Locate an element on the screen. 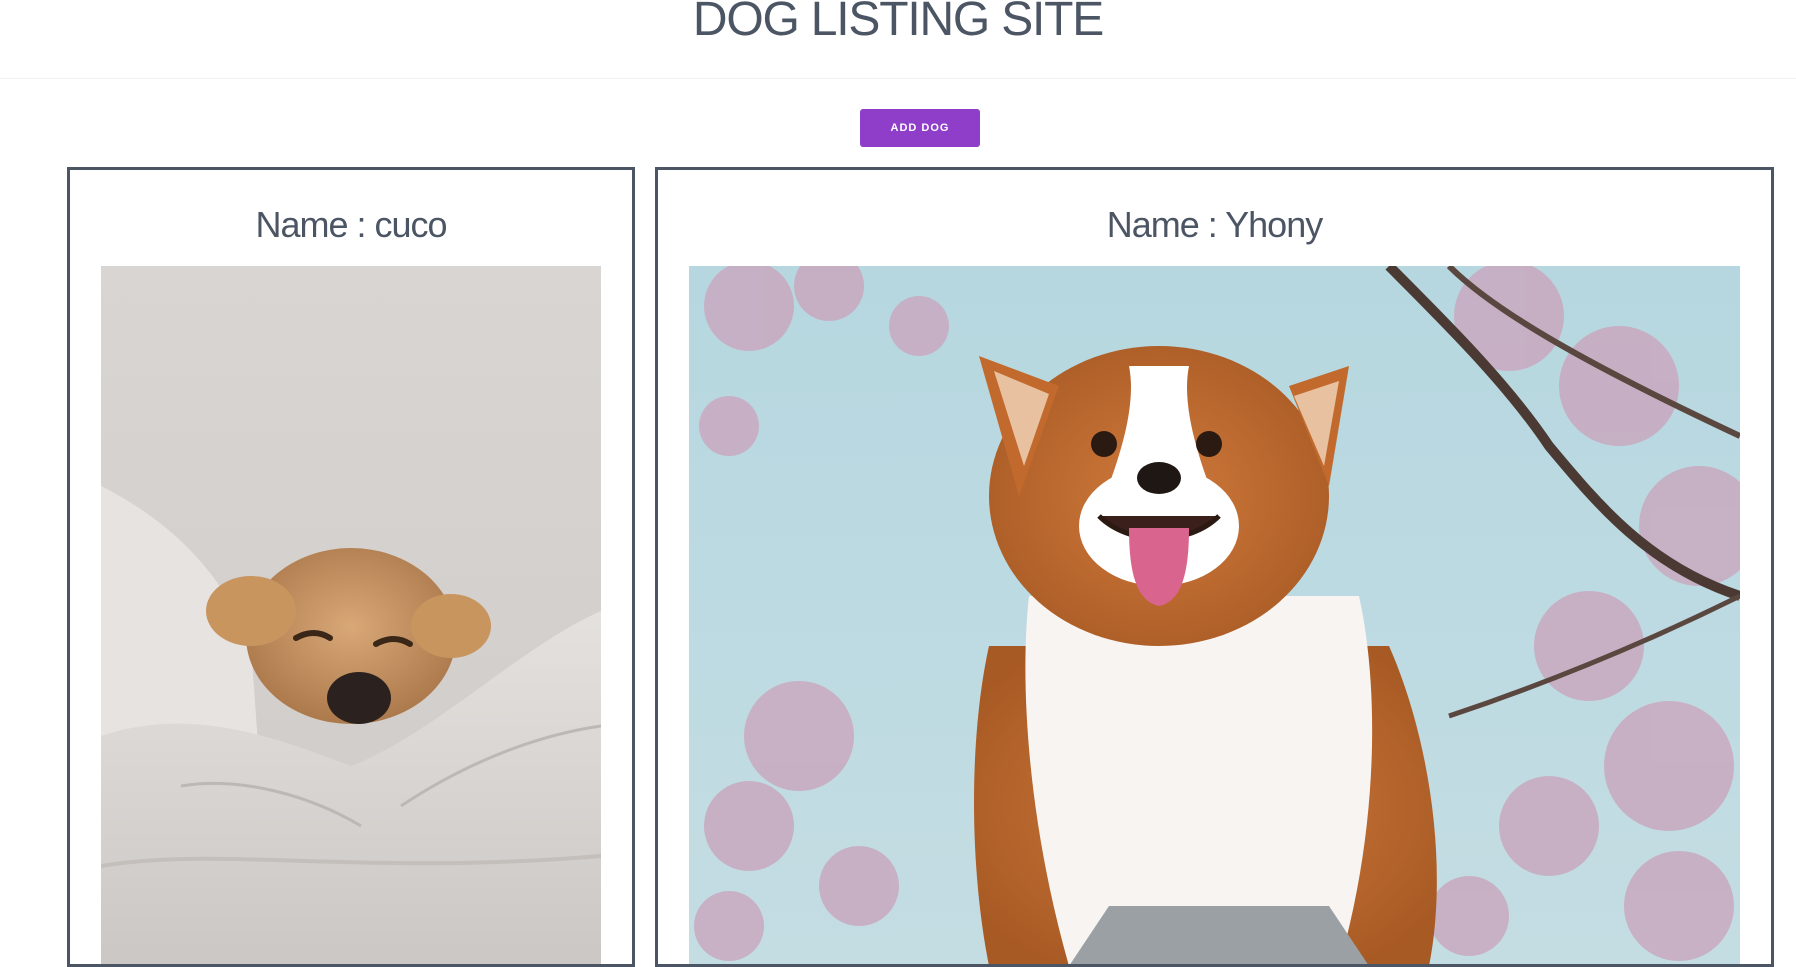 The width and height of the screenshot is (1796, 967). site-header: DOG LISTING SITE is located at coordinates (898, 39).